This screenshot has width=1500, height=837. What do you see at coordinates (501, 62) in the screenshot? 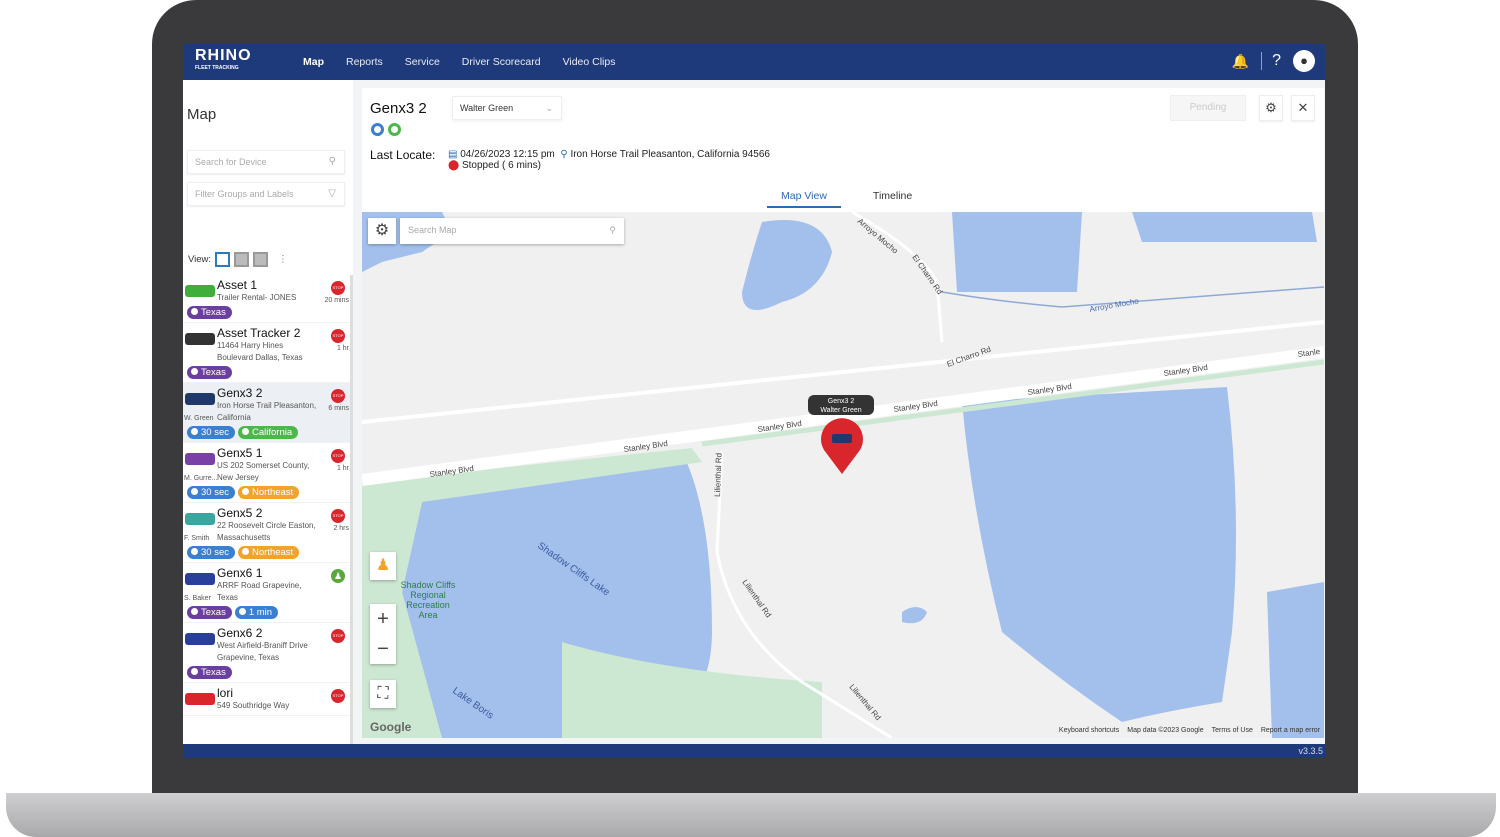
I see `nav-driver-scorecard: Driver Scorecard` at bounding box center [501, 62].